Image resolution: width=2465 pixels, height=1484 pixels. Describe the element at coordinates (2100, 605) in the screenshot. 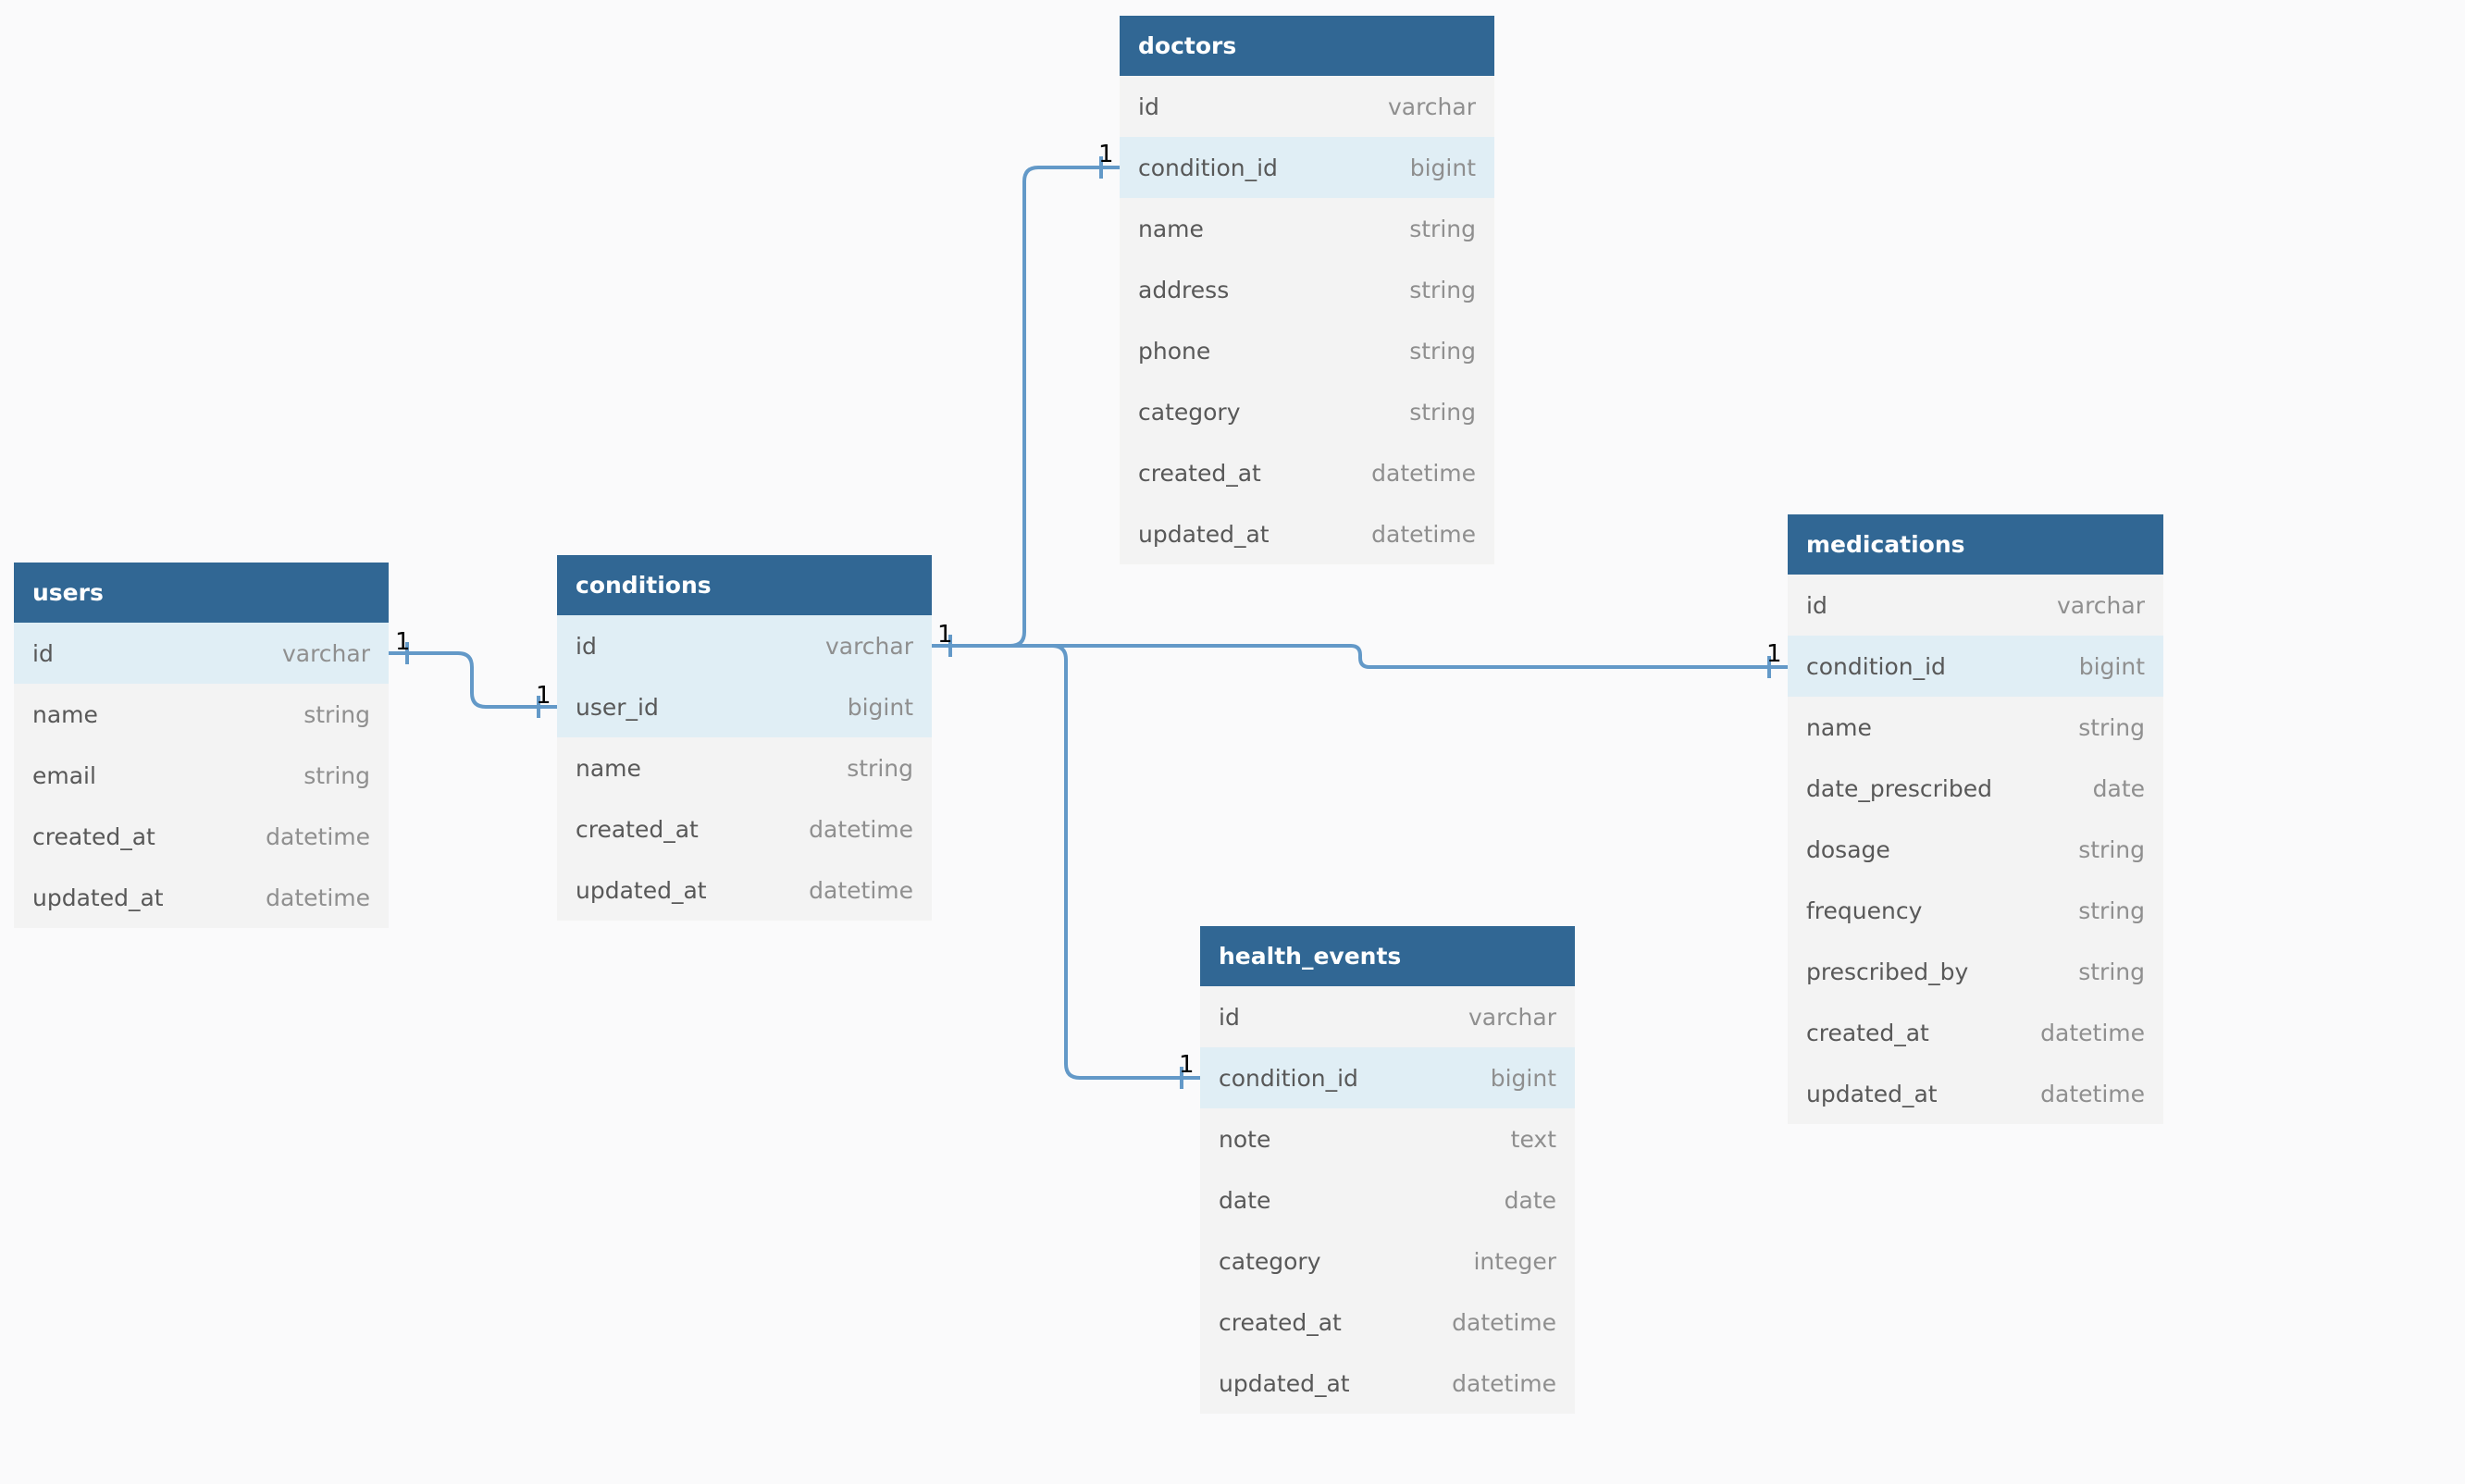

I see `field-type: varchar` at that location.